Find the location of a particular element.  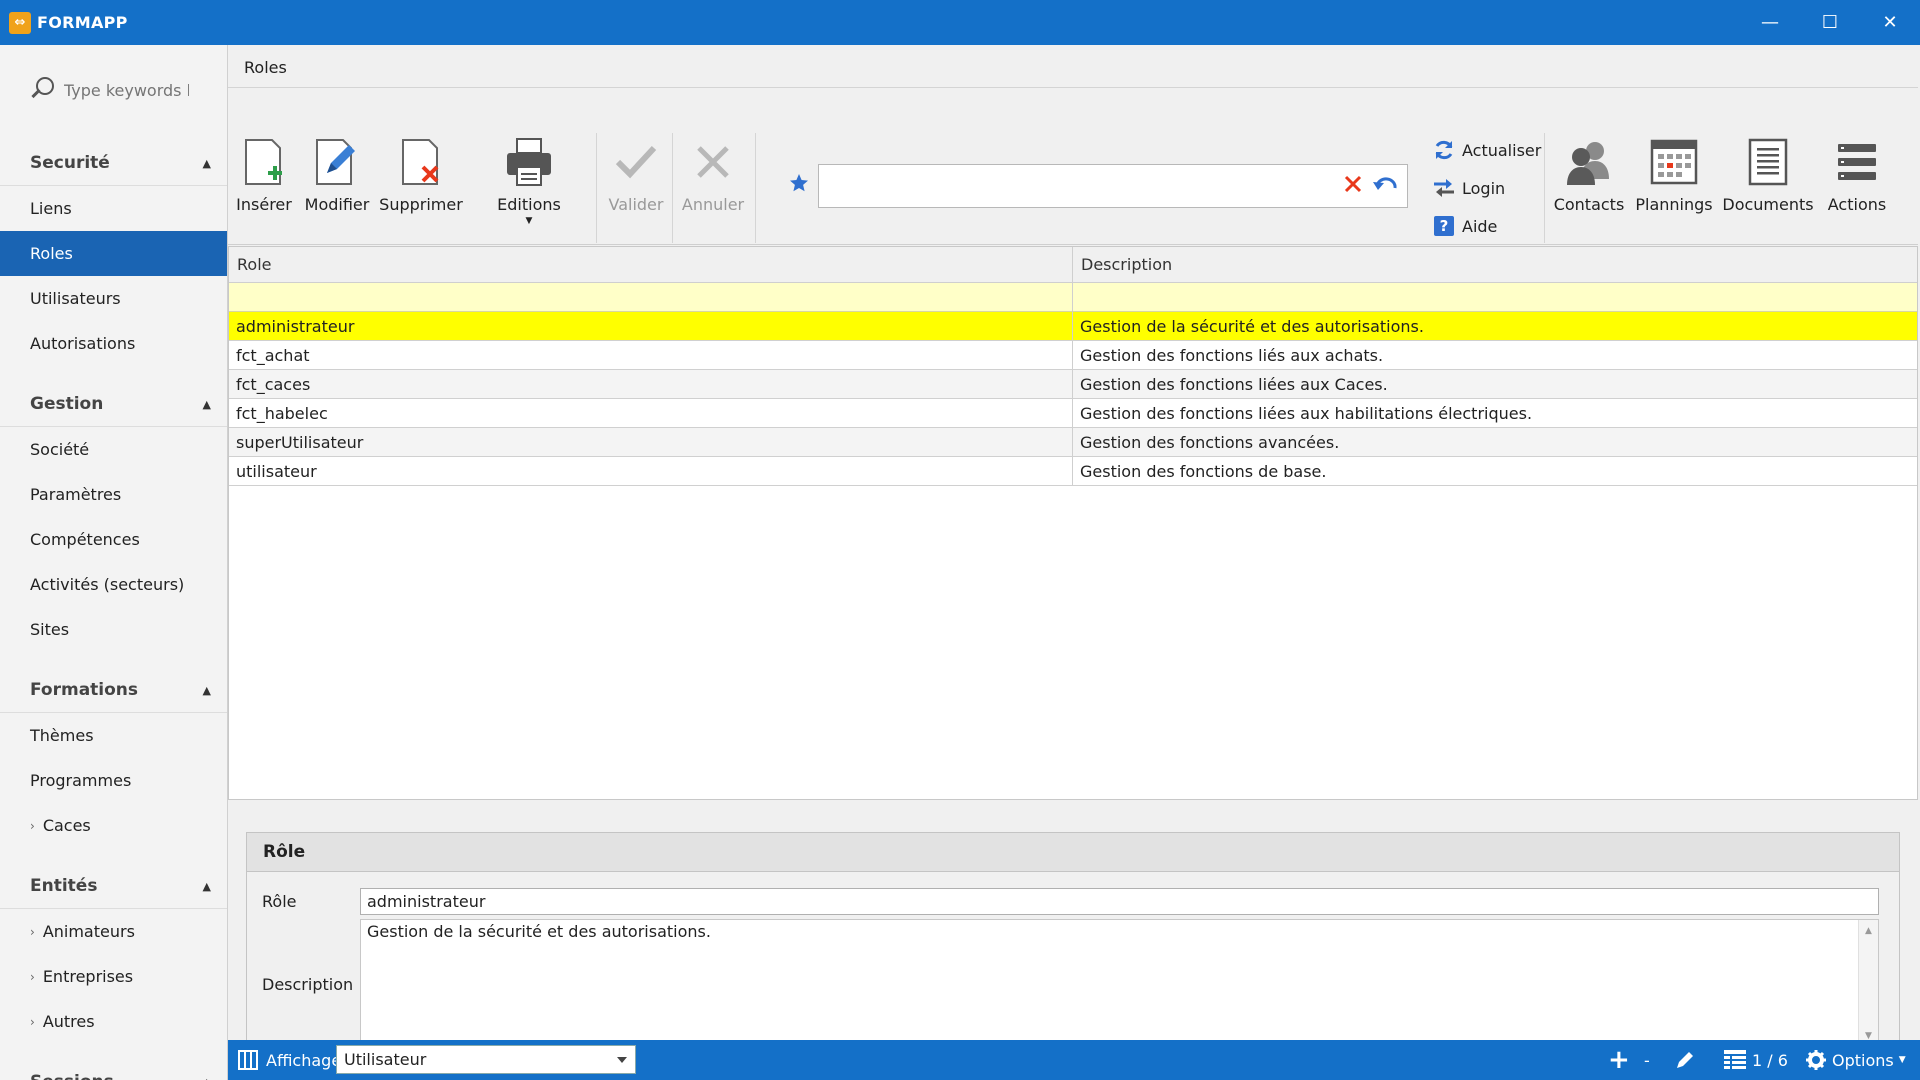

minimize-button: — is located at coordinates (1770, 22).